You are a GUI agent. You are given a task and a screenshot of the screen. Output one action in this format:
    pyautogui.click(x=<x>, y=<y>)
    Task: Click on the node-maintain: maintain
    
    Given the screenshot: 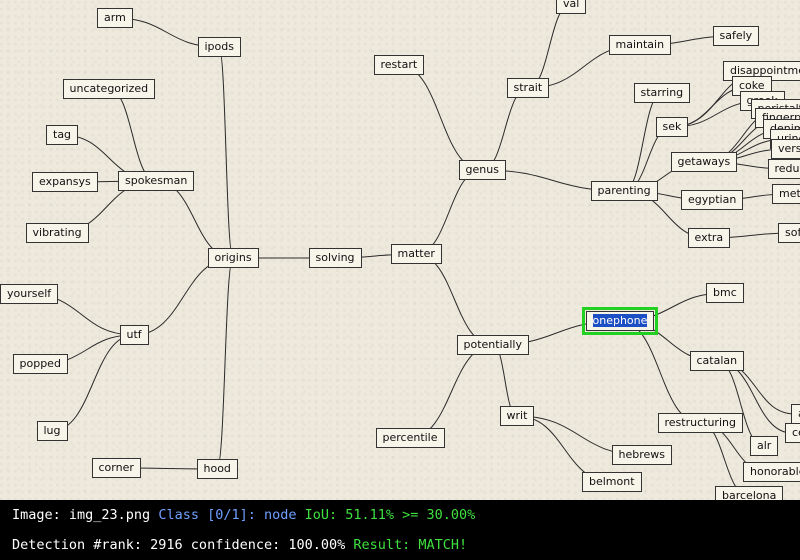 What is the action you would take?
    pyautogui.click(x=640, y=45)
    